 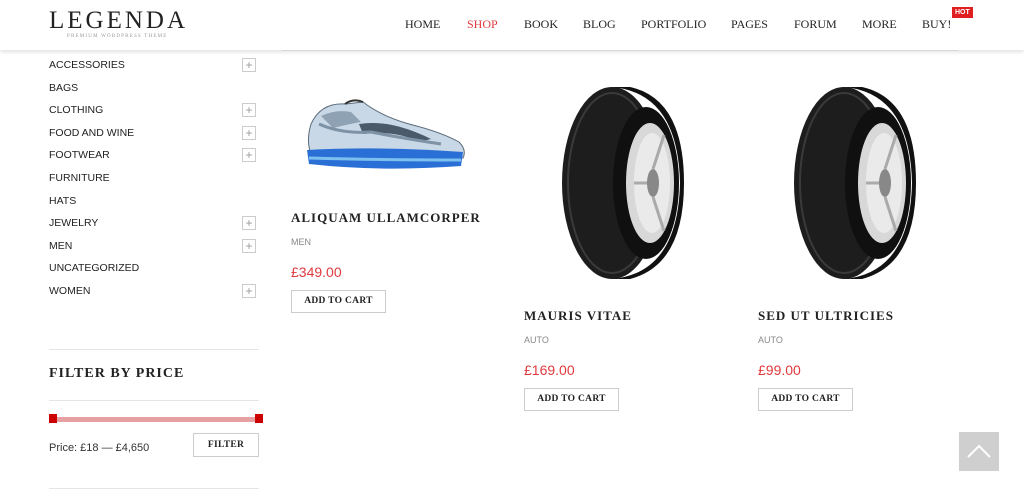 I want to click on price-slider-min-handle, so click(x=53, y=418).